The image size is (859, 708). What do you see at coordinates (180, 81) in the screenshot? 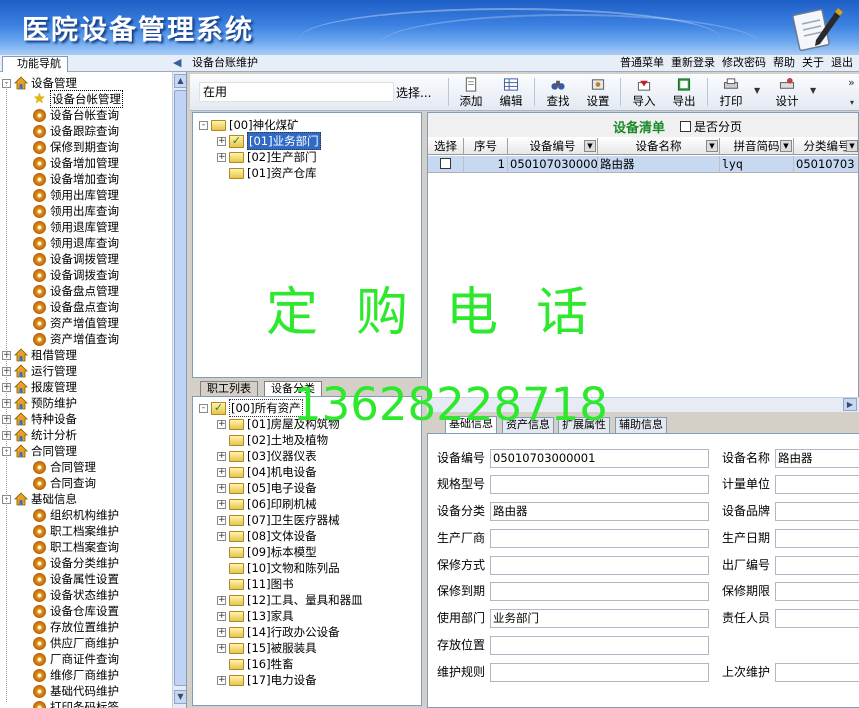
I see `scroll-up-icon: ▲` at bounding box center [180, 81].